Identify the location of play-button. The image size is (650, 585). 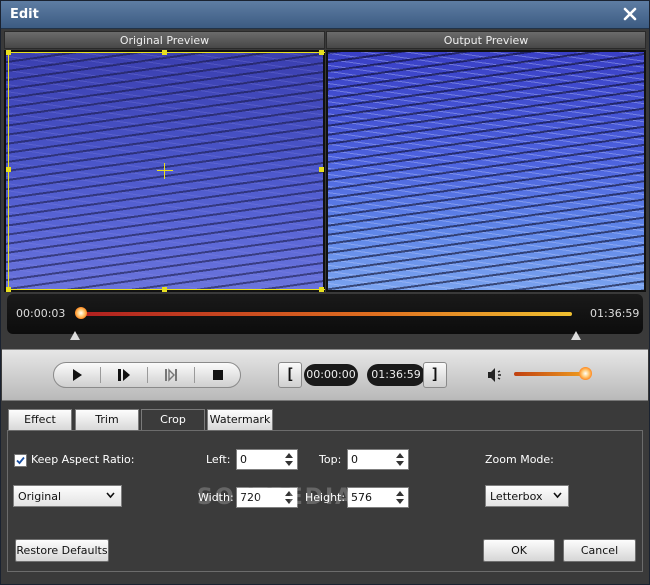
(77, 375).